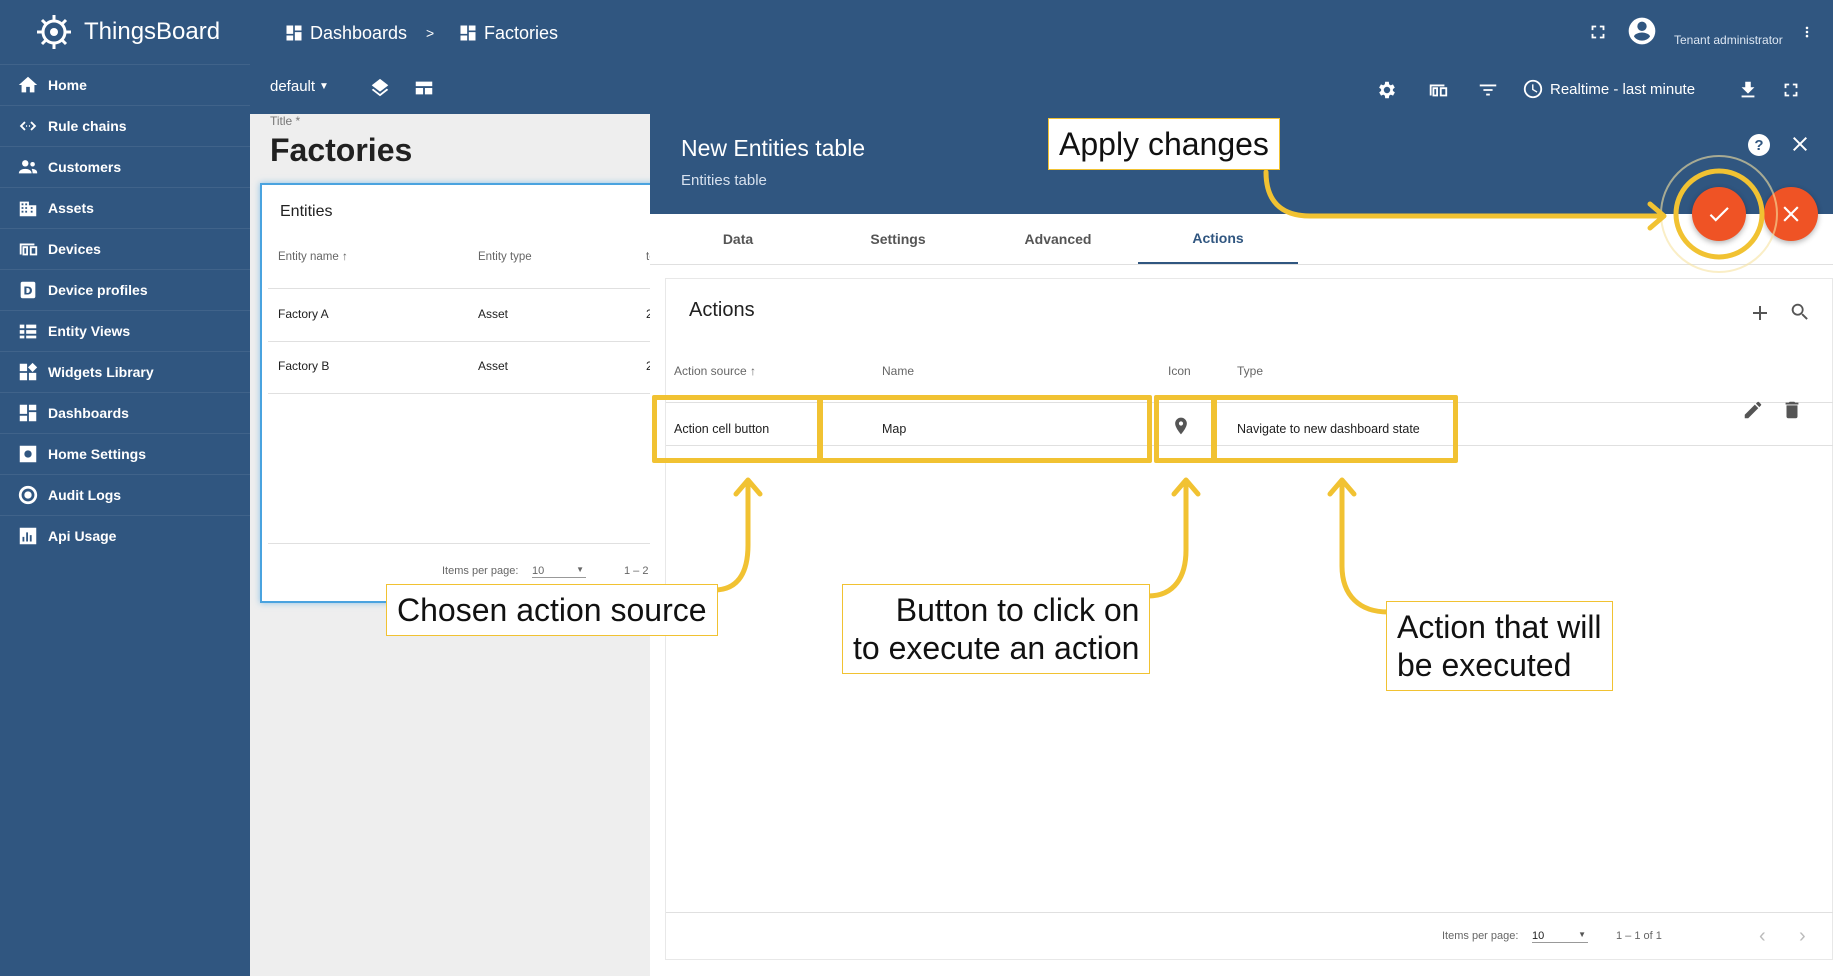  What do you see at coordinates (753, 371) in the screenshot?
I see `sort-arrow-icon: ↑` at bounding box center [753, 371].